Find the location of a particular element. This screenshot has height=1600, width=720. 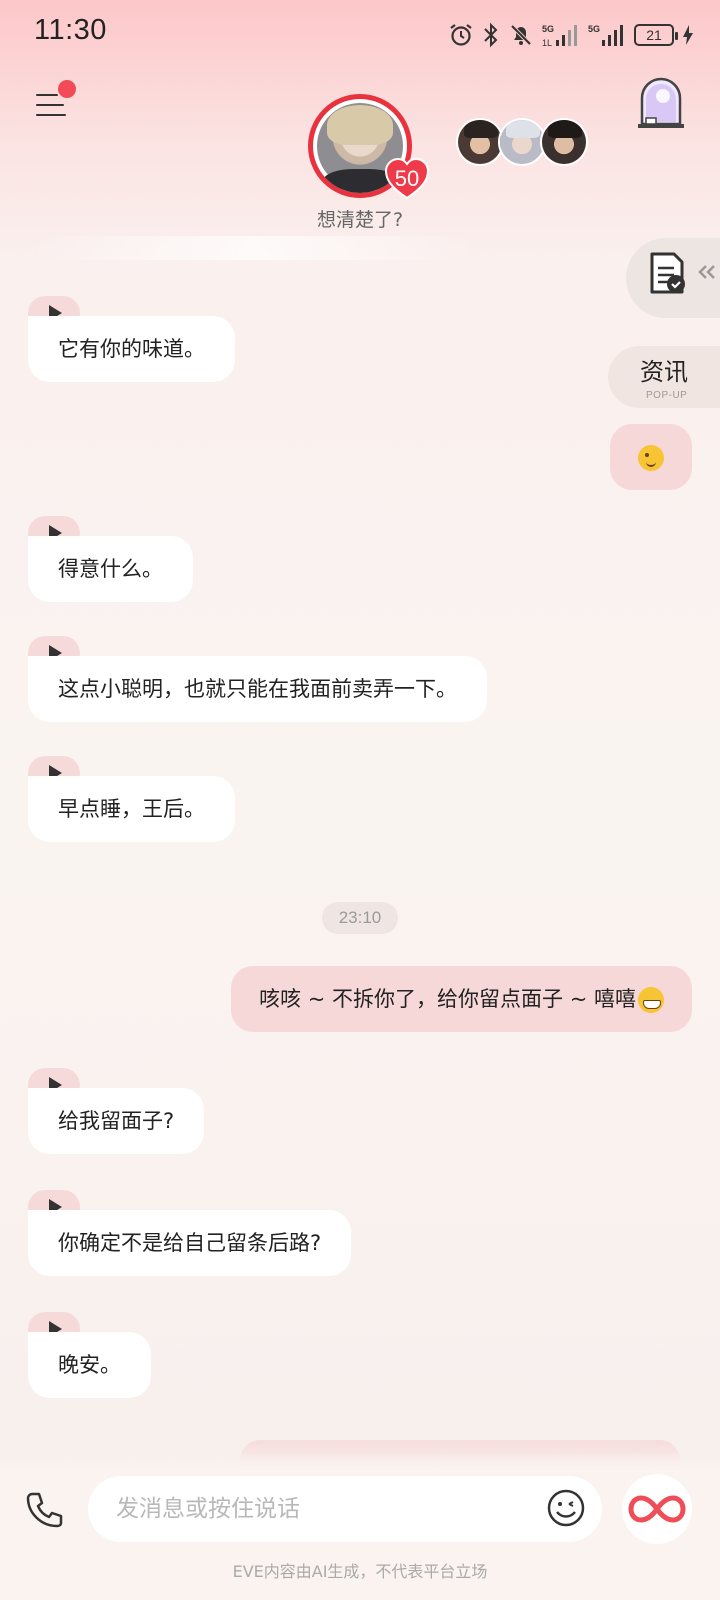

bluetooth-icon is located at coordinates (491, 35).